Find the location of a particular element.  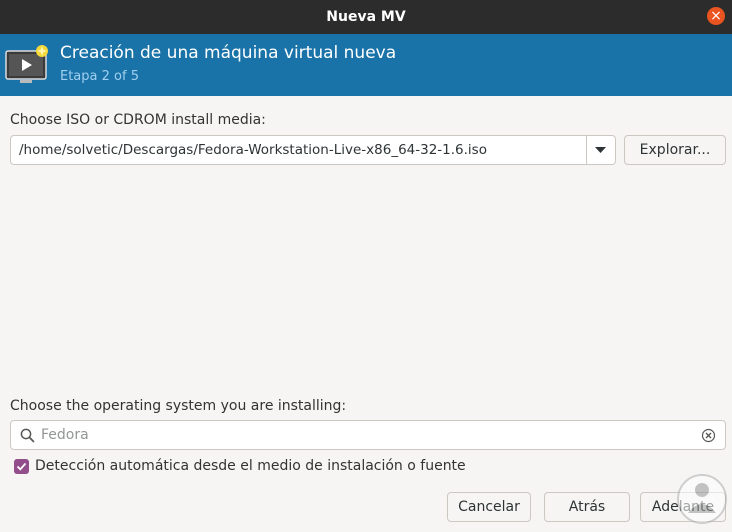

os-search-box is located at coordinates (368, 435).